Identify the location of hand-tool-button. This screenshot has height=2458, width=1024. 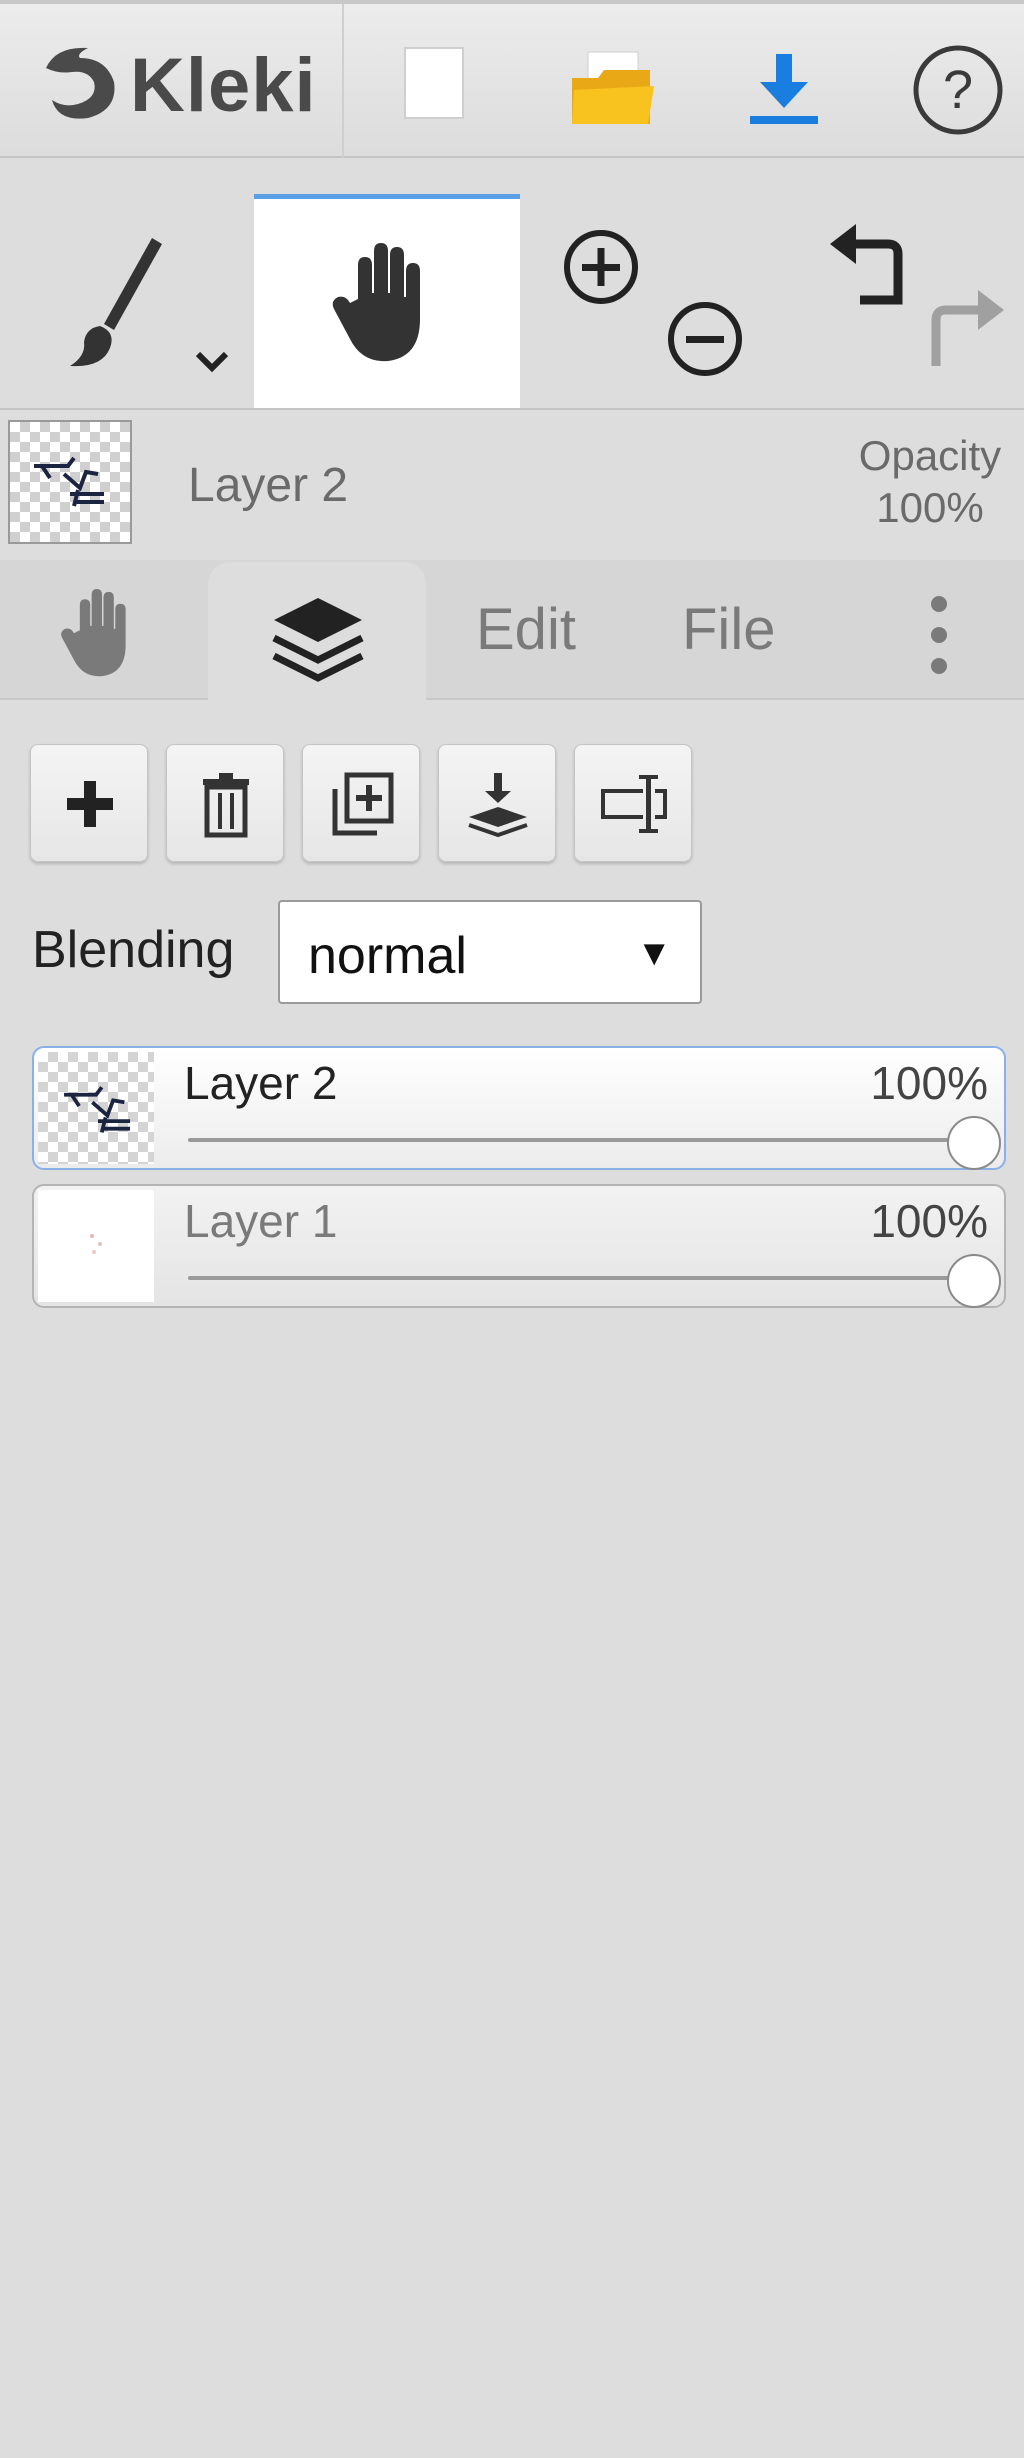
(387, 301).